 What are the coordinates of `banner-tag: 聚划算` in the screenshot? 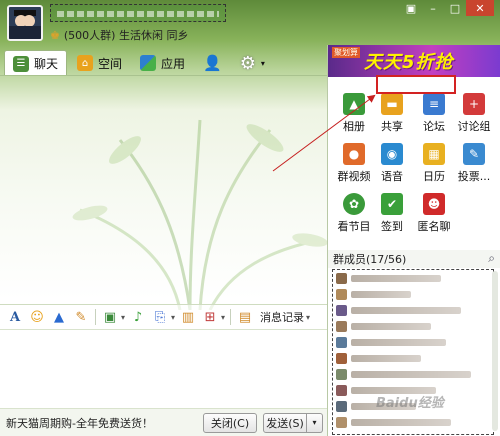 It's located at (346, 52).